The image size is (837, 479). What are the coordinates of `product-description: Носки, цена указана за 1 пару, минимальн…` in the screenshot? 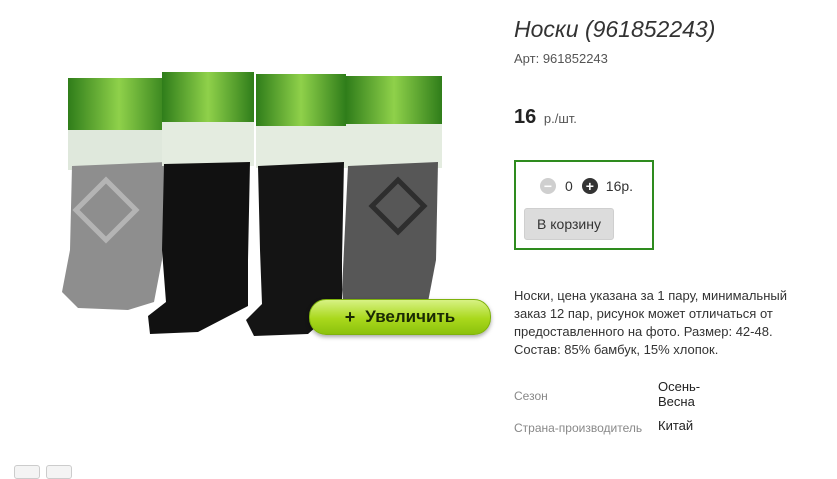 It's located at (650, 322).